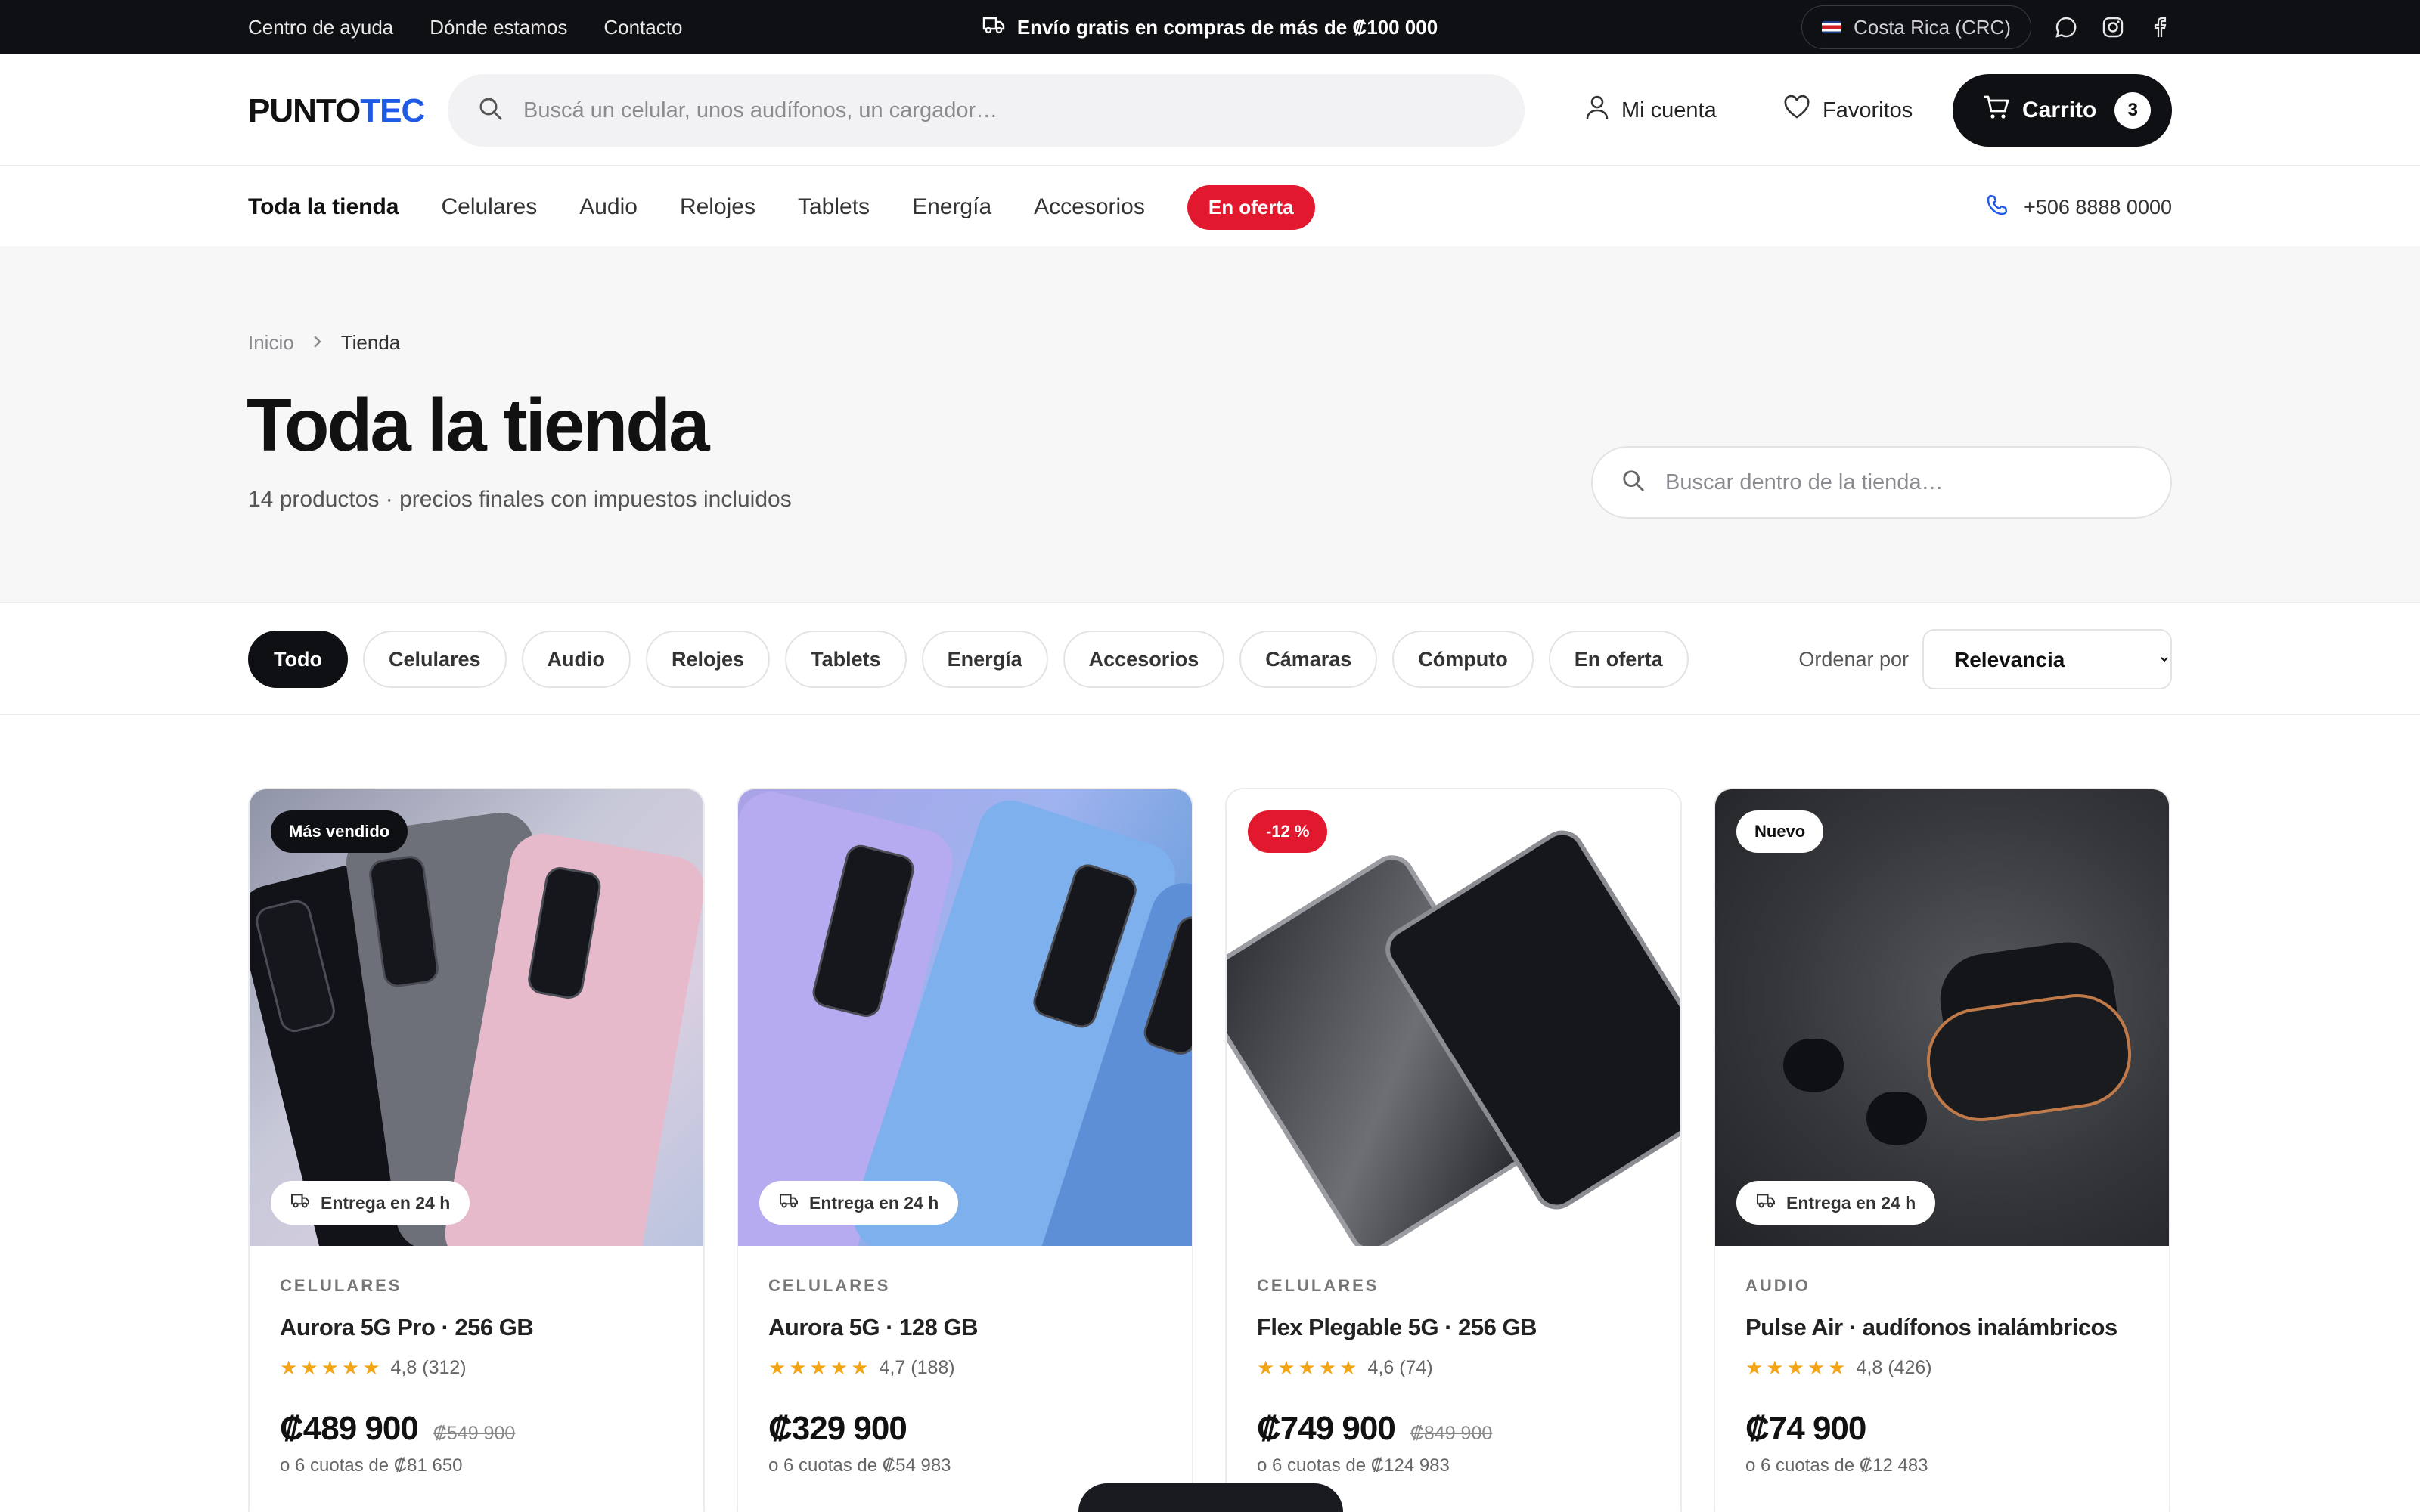 Image resolution: width=2420 pixels, height=1512 pixels. I want to click on current-price: ₡749 900, so click(1326, 1428).